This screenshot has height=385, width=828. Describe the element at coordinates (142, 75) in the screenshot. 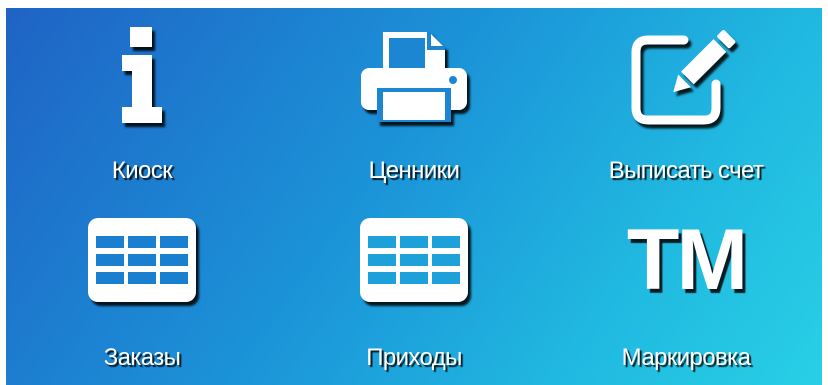

I see `info-icon` at that location.